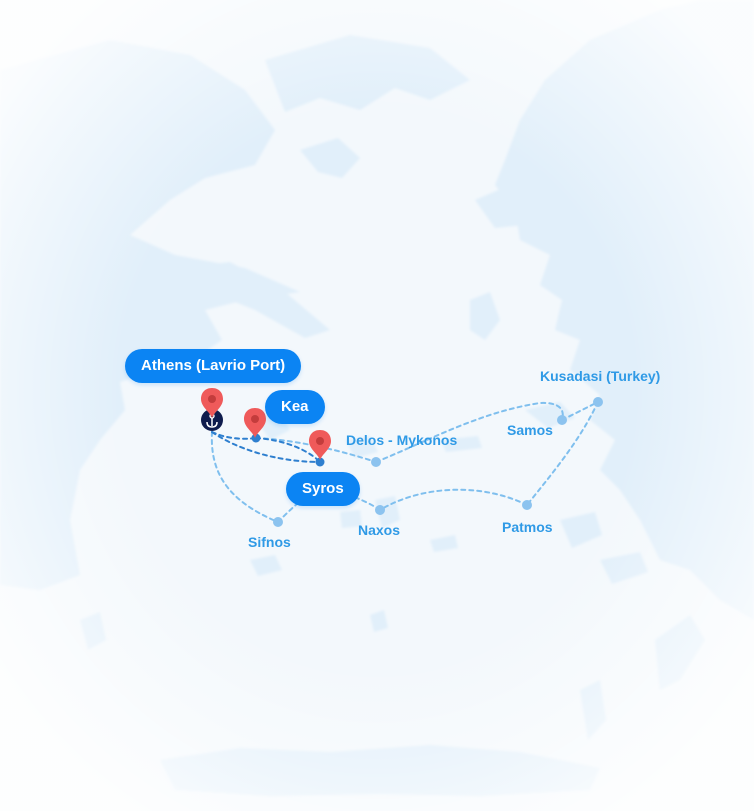  Describe the element at coordinates (379, 530) in the screenshot. I see `label-naxos: Naxos` at that location.